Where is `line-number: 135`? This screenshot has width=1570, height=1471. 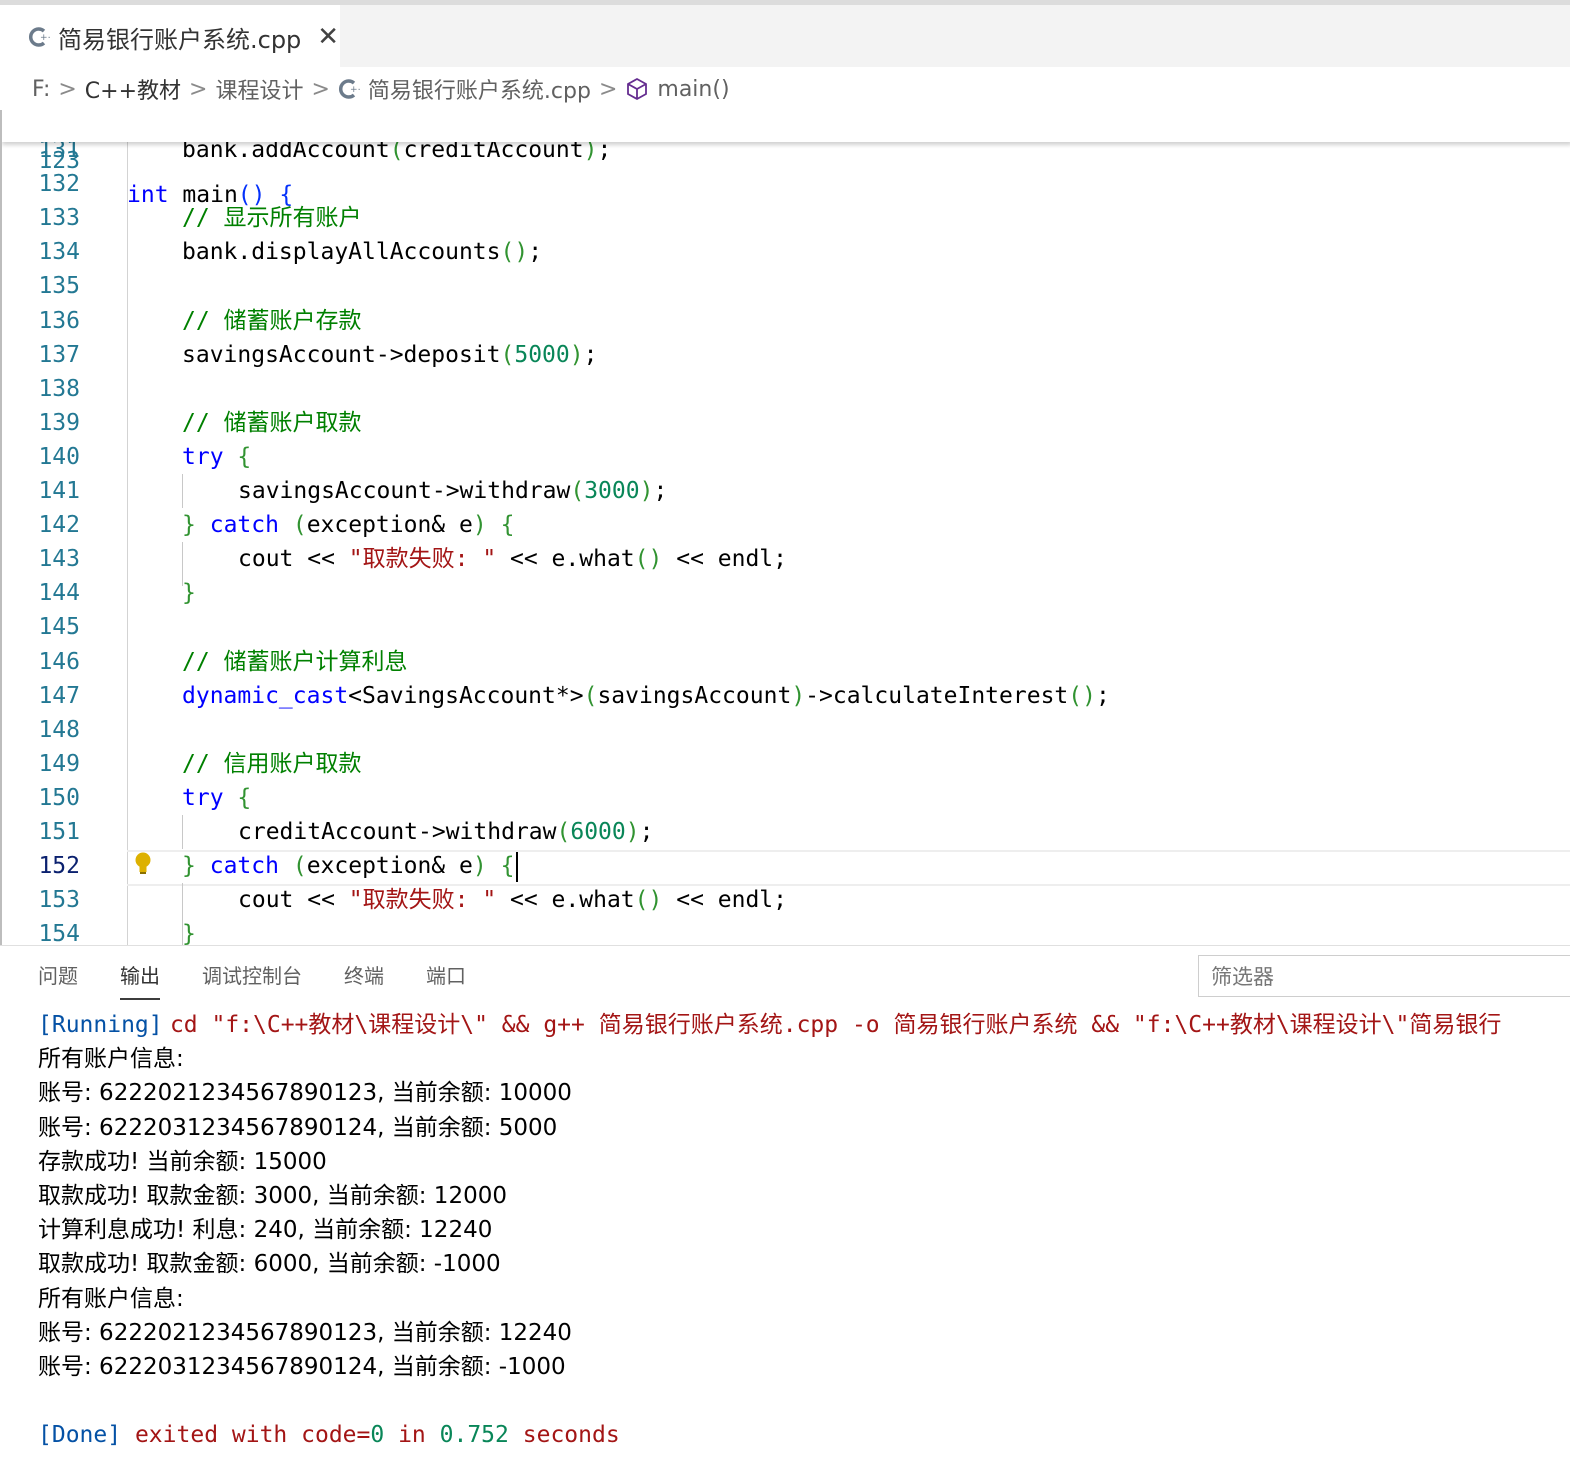
line-number: 135 is located at coordinates (59, 286).